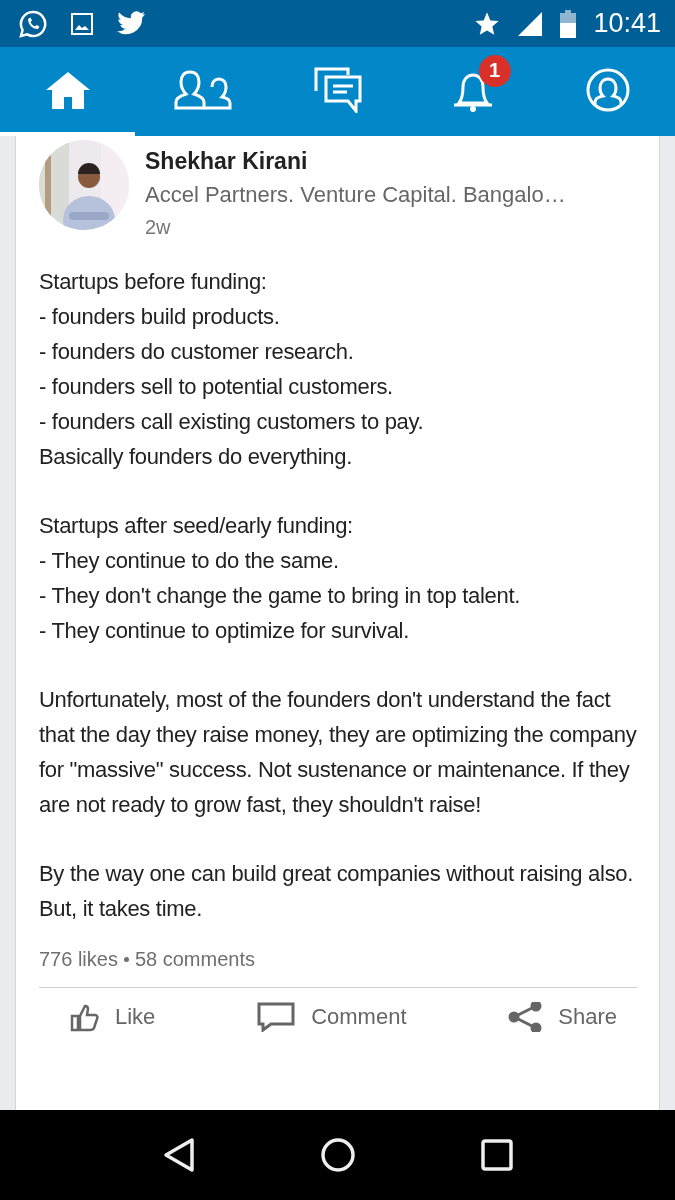 Image resolution: width=675 pixels, height=1200 pixels. What do you see at coordinates (179, 1155) in the screenshot?
I see `back-icon` at bounding box center [179, 1155].